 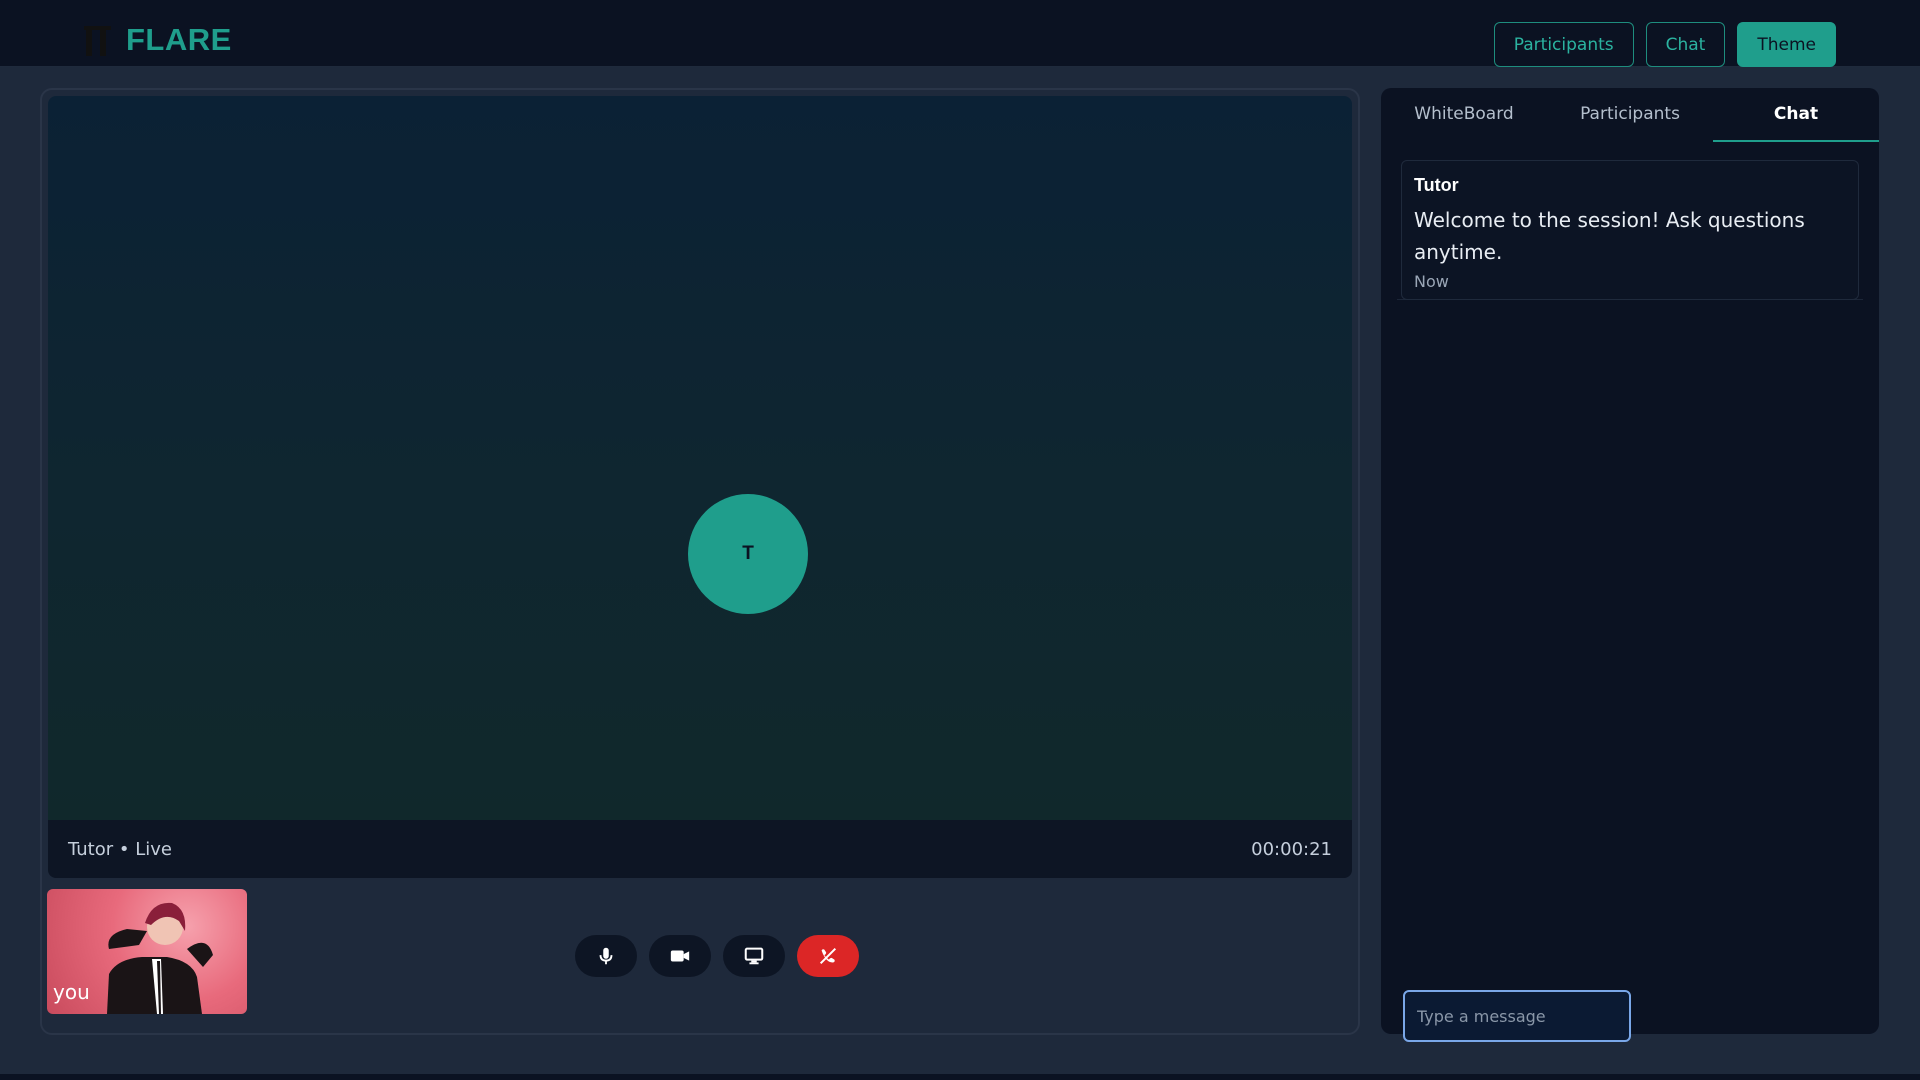 I want to click on end-call-icon, so click(x=828, y=956).